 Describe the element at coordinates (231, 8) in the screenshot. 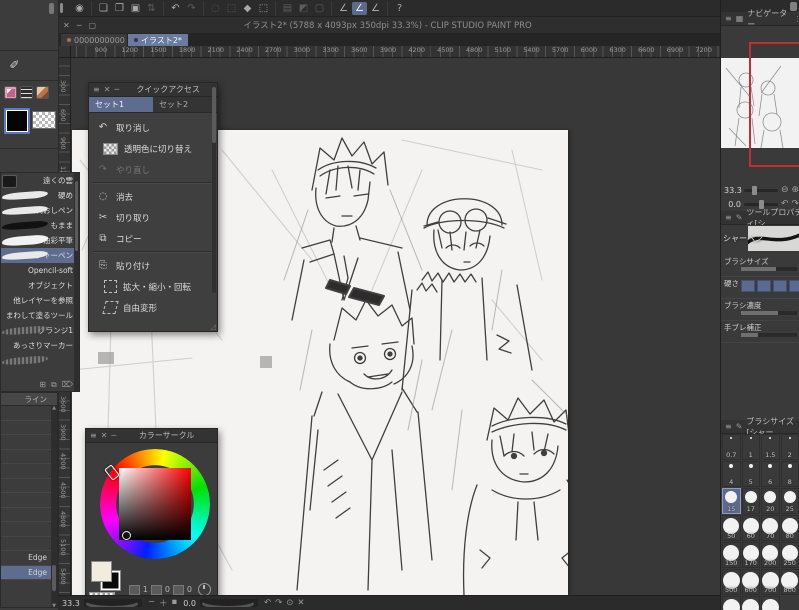

I see `toolbar-select-button: ⬚` at that location.